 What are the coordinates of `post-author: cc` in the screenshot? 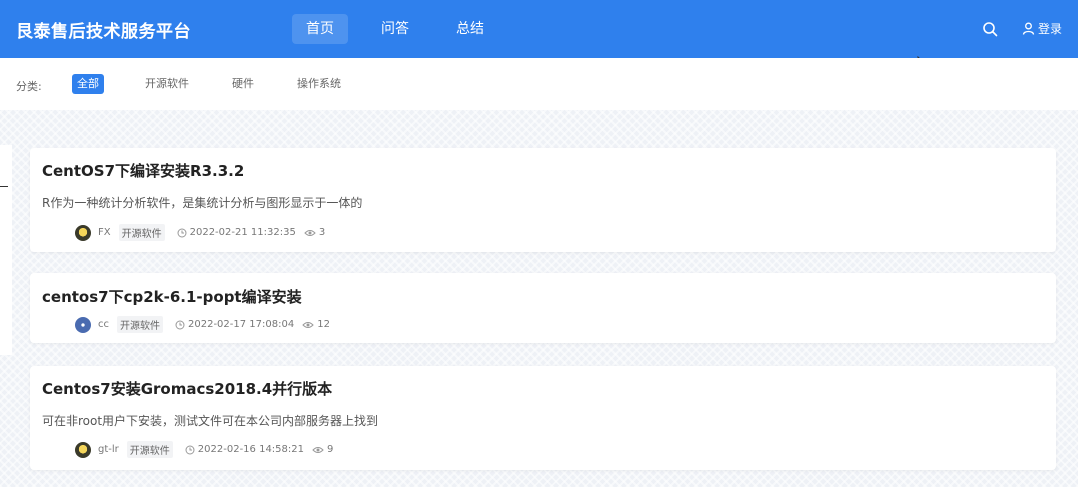 It's located at (103, 324).